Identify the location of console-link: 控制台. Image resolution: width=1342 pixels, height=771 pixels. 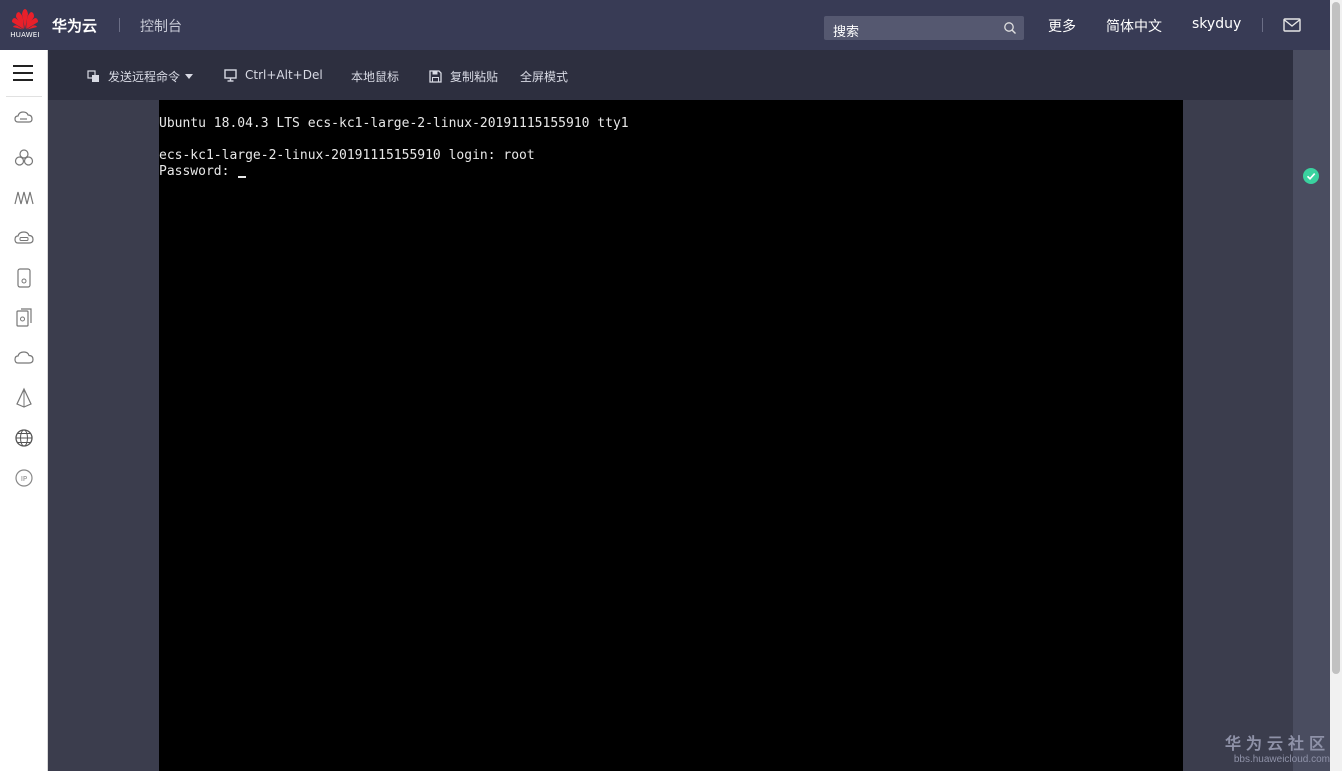
(161, 26).